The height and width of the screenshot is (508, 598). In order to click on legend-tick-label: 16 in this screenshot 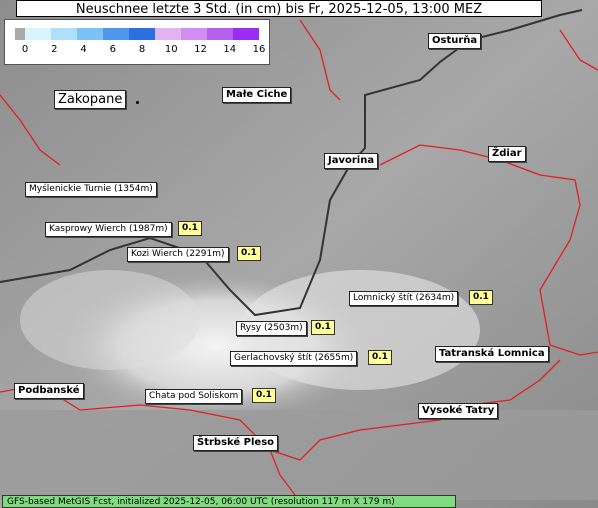, I will do `click(259, 49)`.